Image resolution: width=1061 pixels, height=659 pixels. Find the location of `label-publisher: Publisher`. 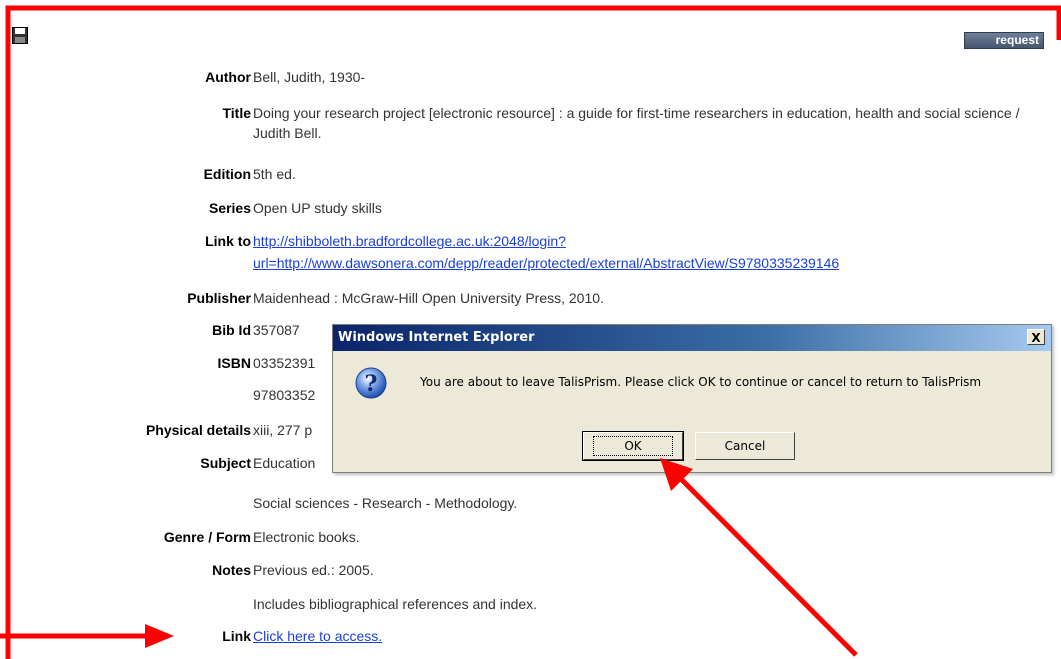

label-publisher: Publisher is located at coordinates (219, 298).